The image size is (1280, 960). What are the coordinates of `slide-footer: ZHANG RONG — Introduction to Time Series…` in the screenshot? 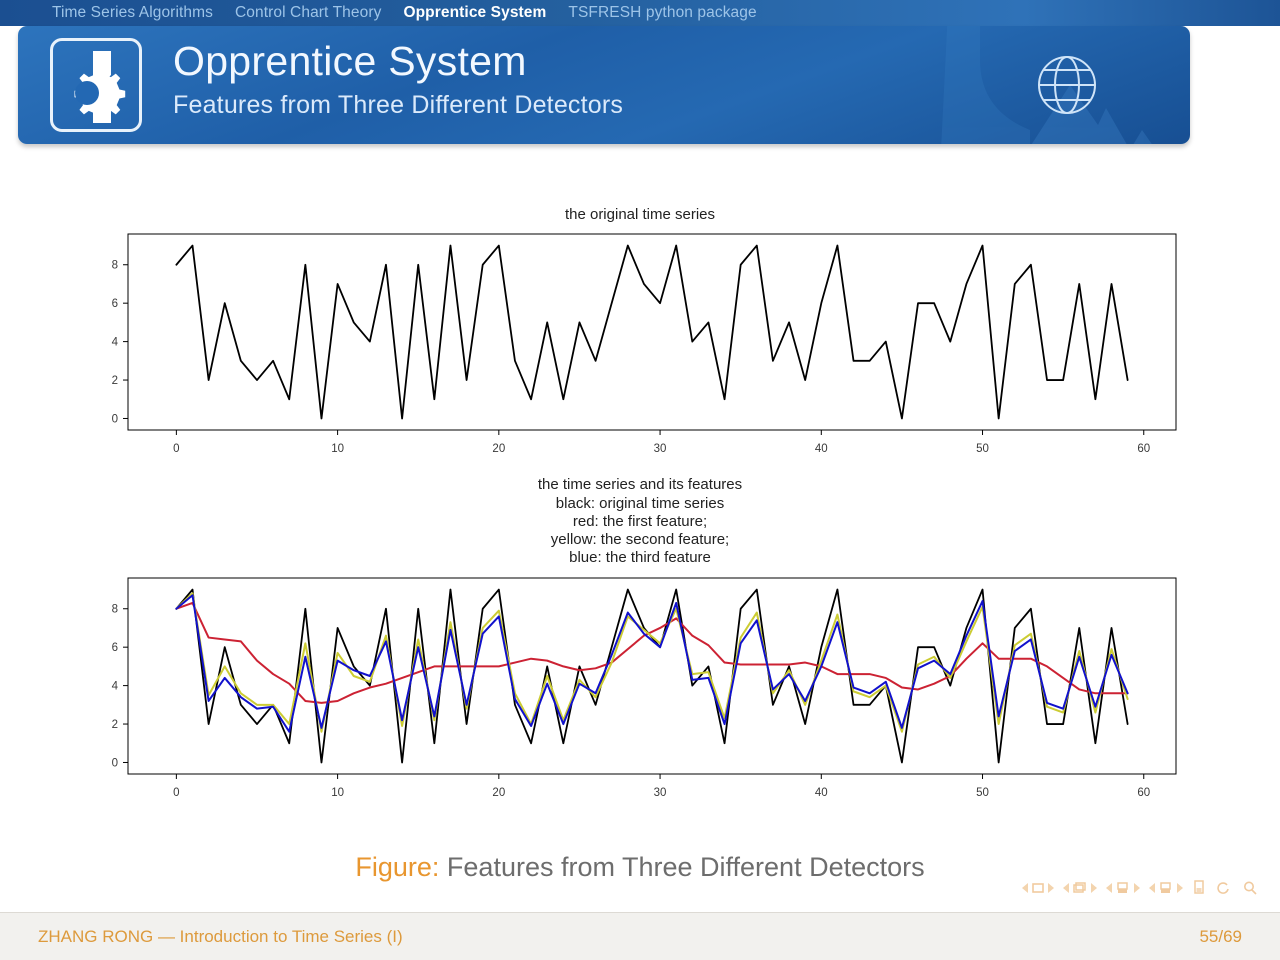 It's located at (640, 936).